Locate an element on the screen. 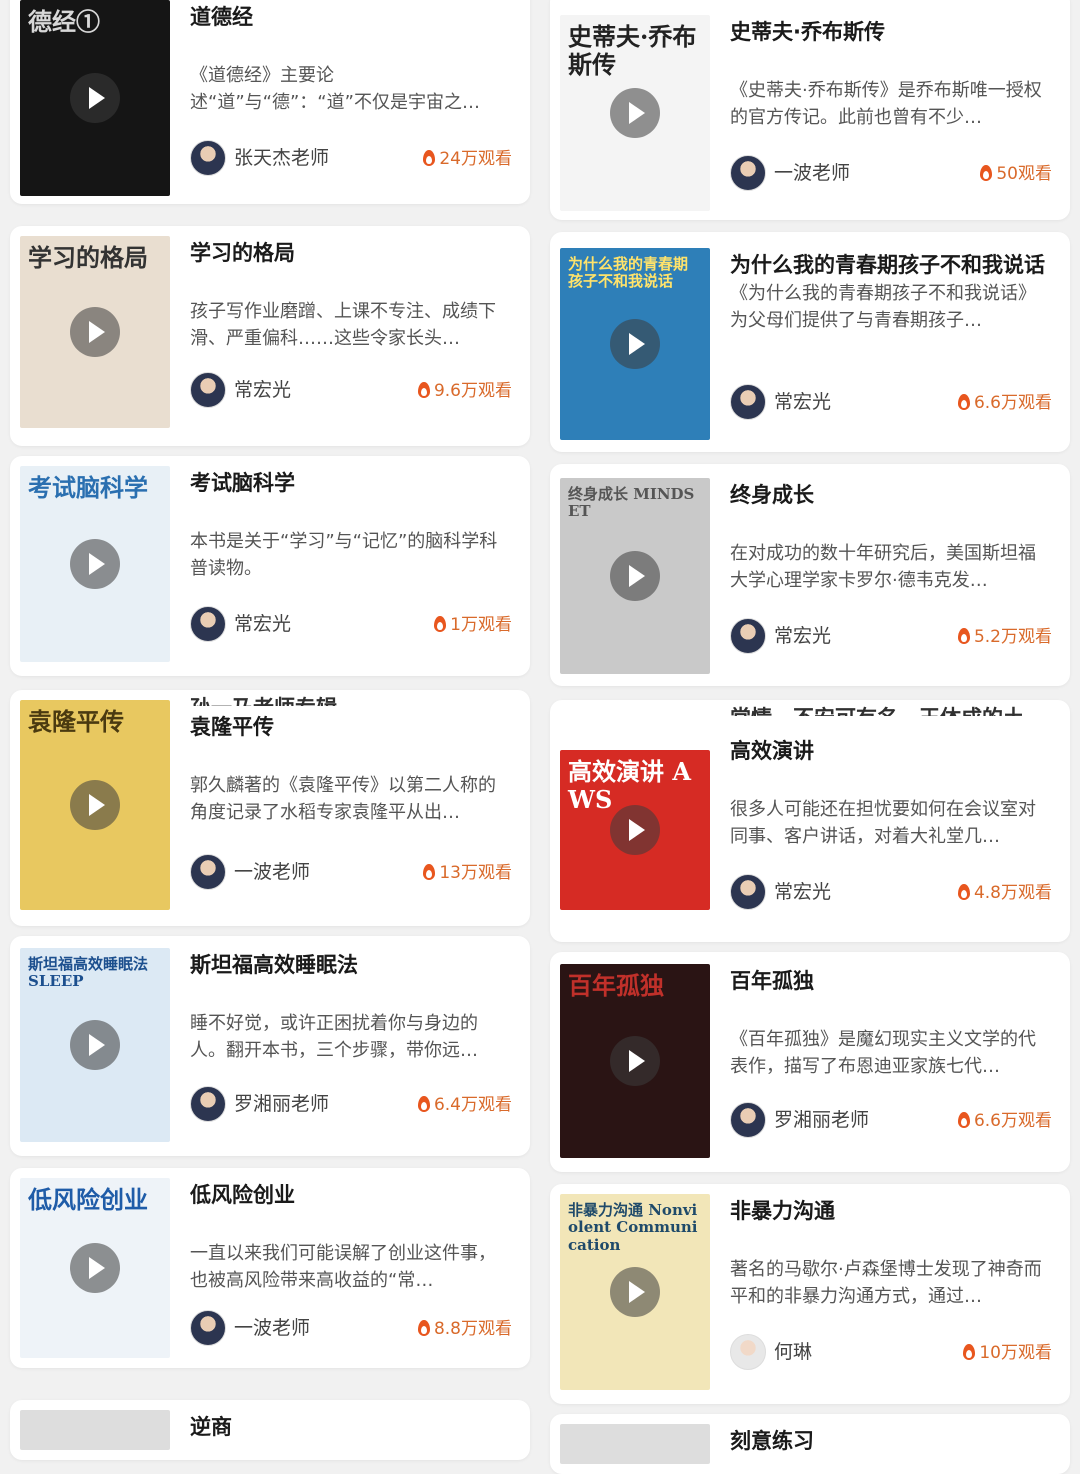 The height and width of the screenshot is (1474, 1080). previous-item-title-overlap: 常情、不安可有名、王体成的土 is located at coordinates (877, 709).